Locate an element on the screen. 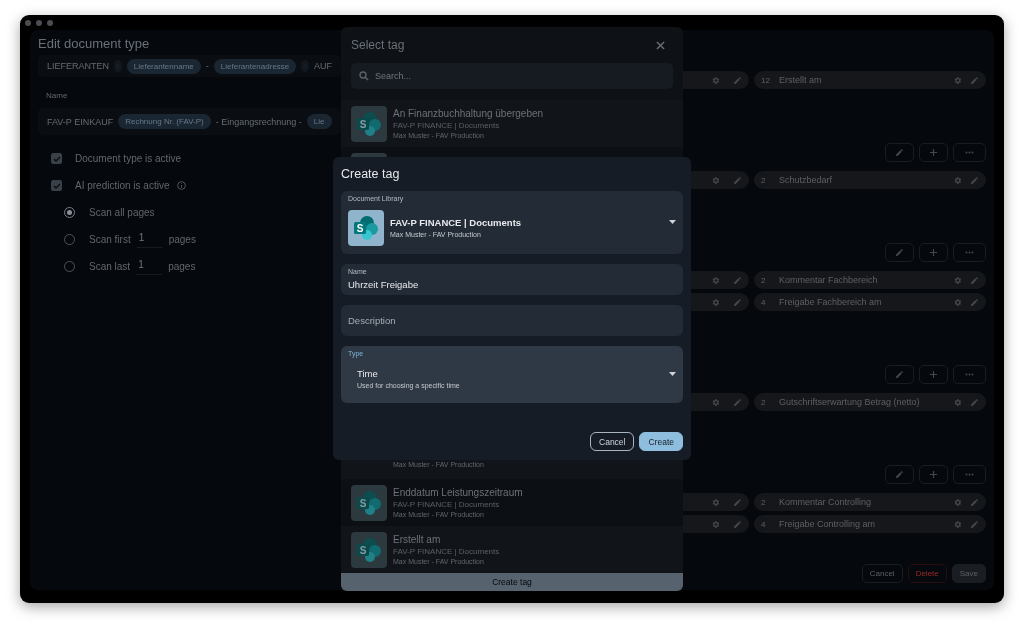  breadcrumb-text: - is located at coordinates (207, 66).